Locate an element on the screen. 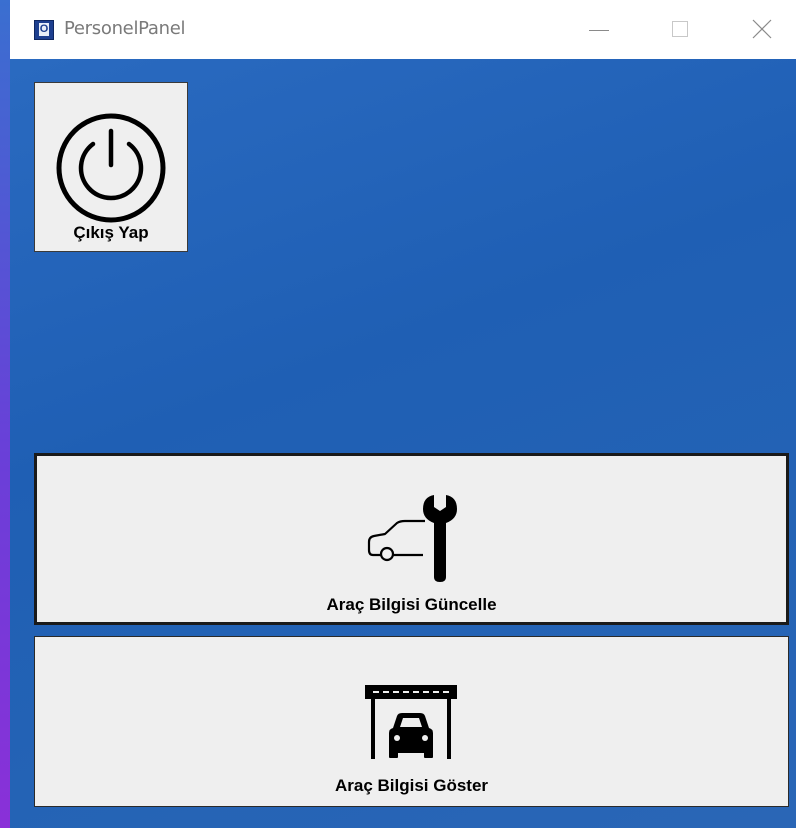  logout-button: Çıkış Yap is located at coordinates (111, 167).